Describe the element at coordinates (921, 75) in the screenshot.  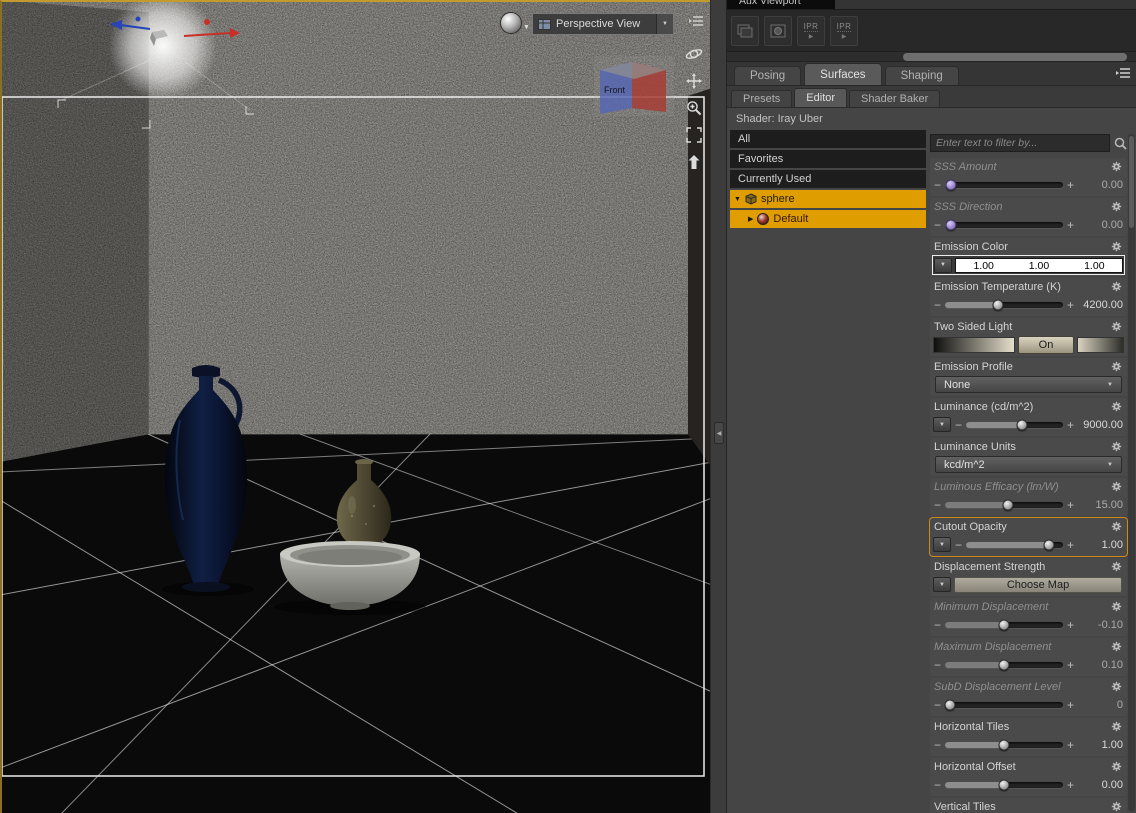
I see `tab-shaping: Shaping` at that location.